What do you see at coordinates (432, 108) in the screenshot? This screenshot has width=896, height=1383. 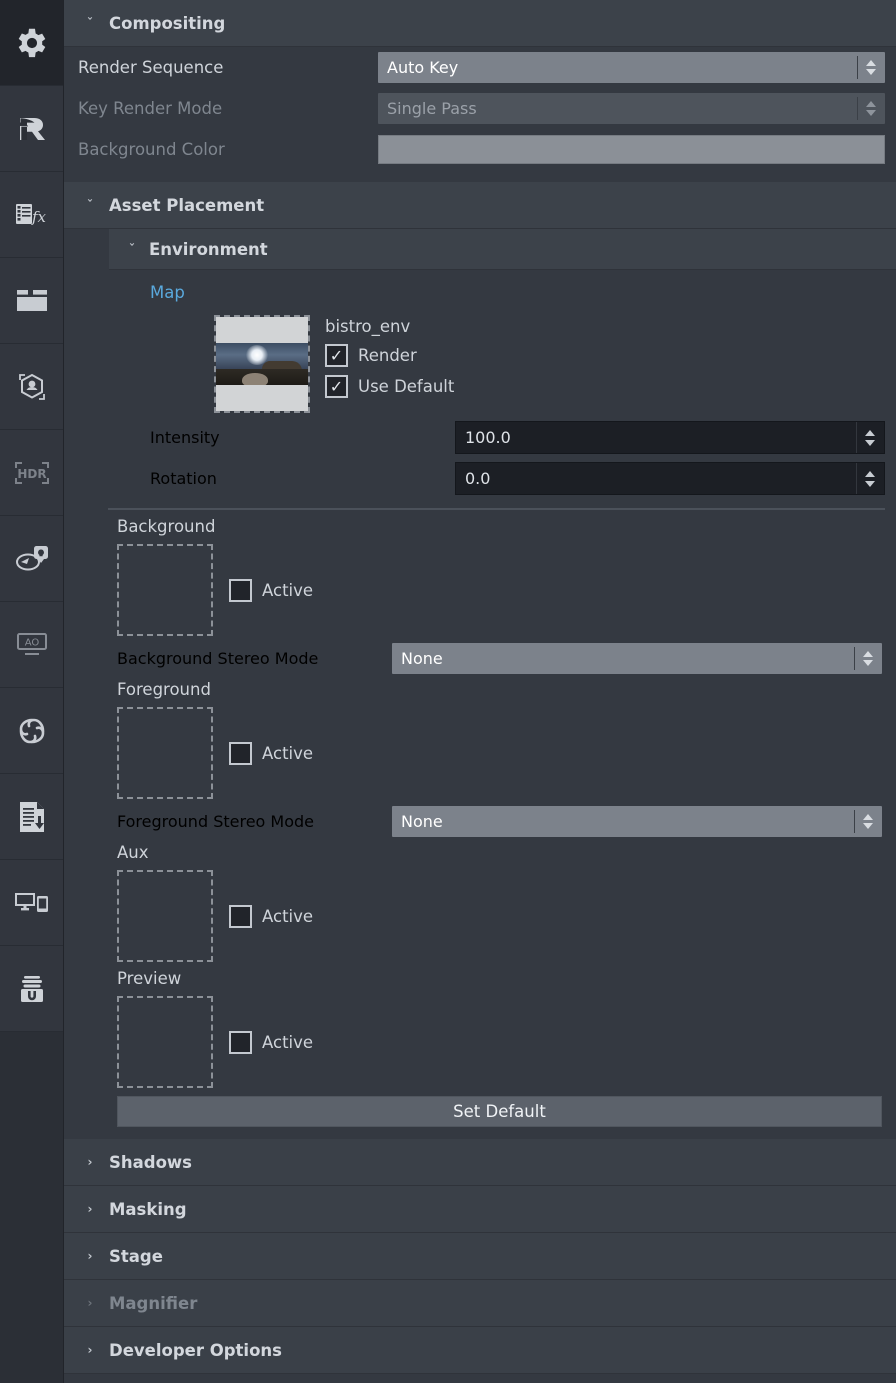 I see `combo-key-render-mode-value: Single Pass` at bounding box center [432, 108].